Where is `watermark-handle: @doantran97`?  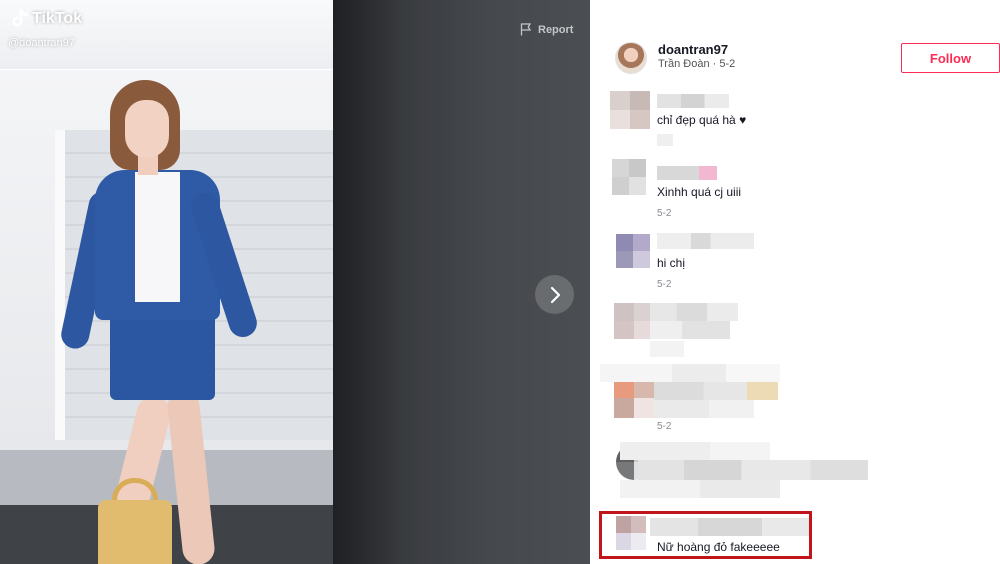 watermark-handle: @doantran97 is located at coordinates (41, 43).